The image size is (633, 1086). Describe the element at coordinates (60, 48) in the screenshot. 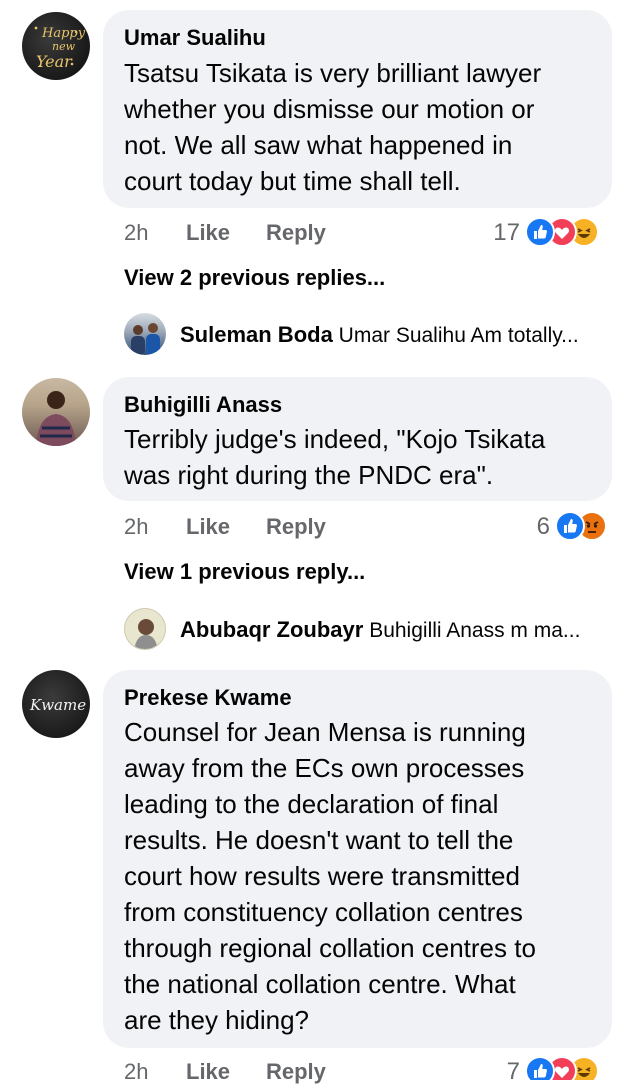

I see `happy-new-year-avatar-art: Happy new Year` at that location.